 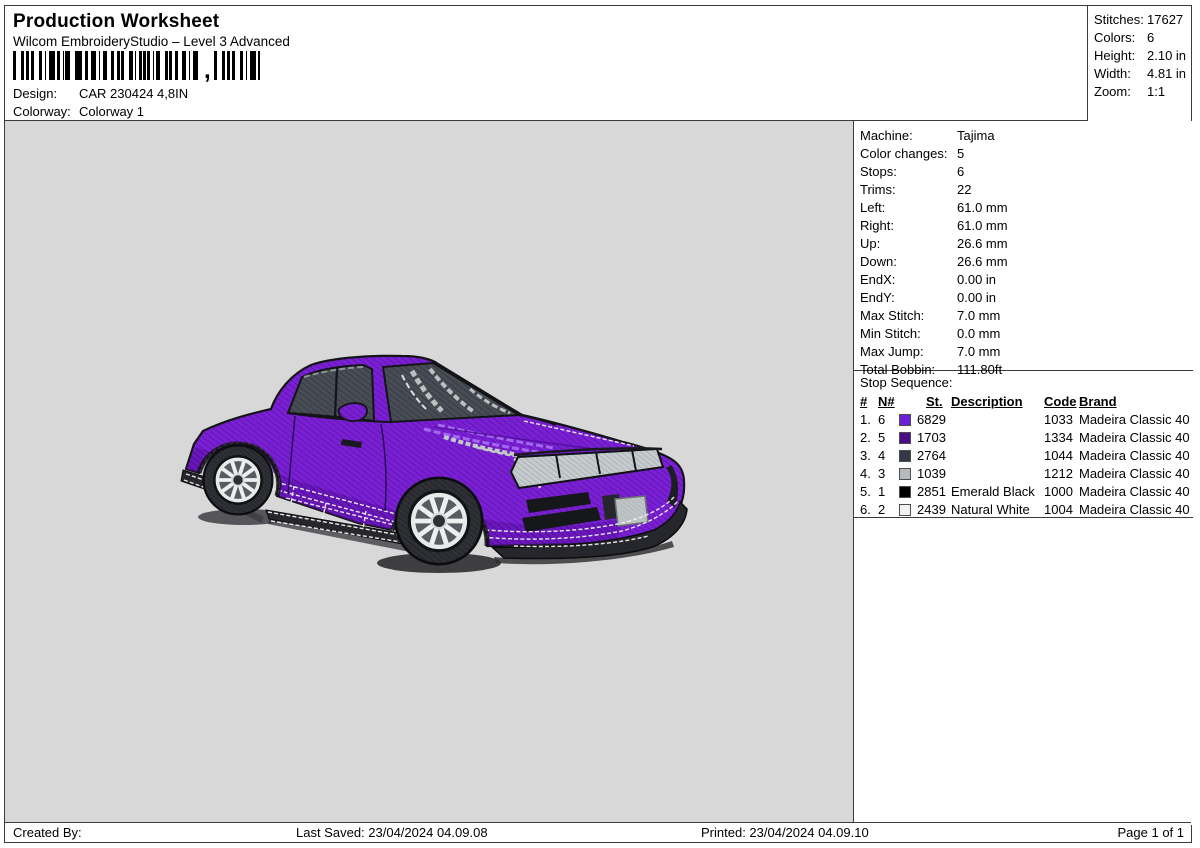 I want to click on design-value: CAR 230424 4,8IN, so click(x=134, y=93).